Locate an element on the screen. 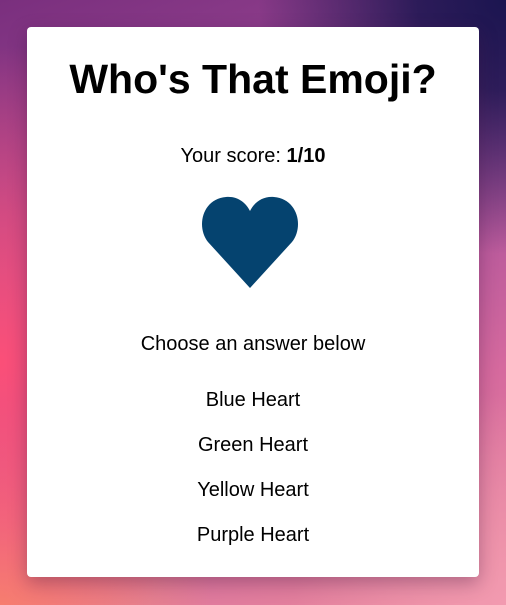 The image size is (506, 605). answer-option-yellow-heart: Yellow Heart is located at coordinates (253, 500).